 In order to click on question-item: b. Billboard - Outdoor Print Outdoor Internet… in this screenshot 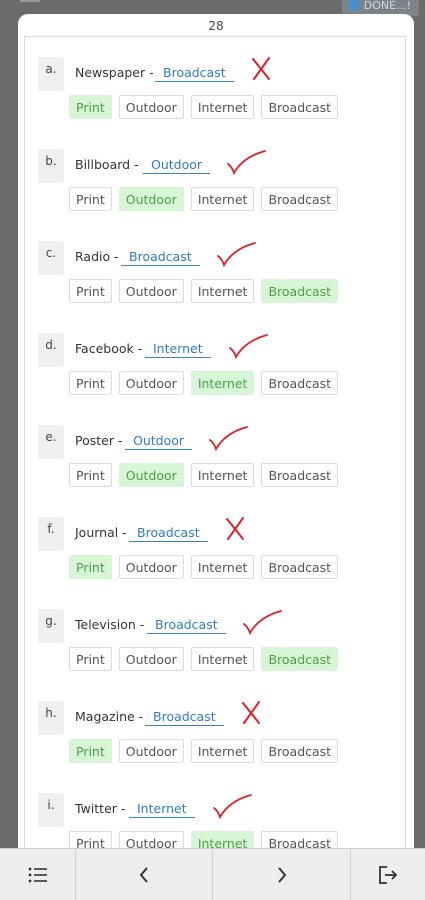, I will do `click(215, 175)`.